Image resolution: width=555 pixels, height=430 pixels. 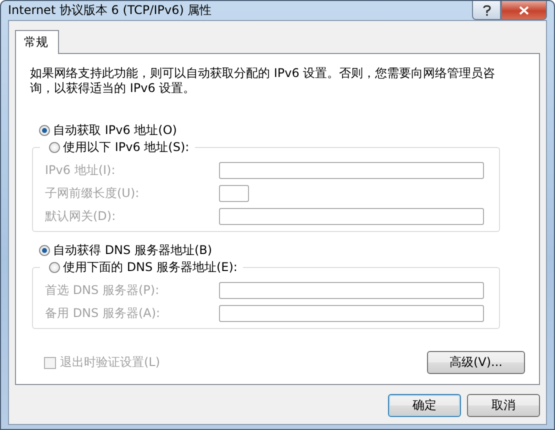 I want to click on close-icon, so click(x=524, y=10).